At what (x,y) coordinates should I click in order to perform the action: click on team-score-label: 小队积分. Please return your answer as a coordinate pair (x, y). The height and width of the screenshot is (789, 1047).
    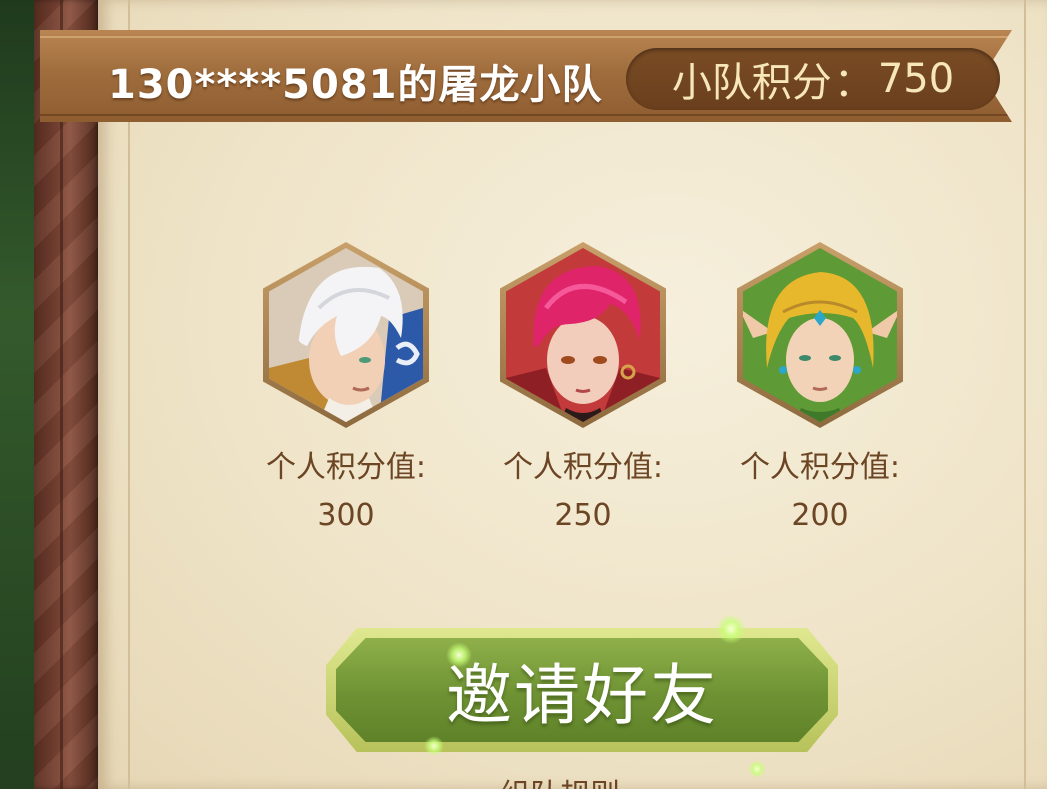
    Looking at the image, I should click on (751, 83).